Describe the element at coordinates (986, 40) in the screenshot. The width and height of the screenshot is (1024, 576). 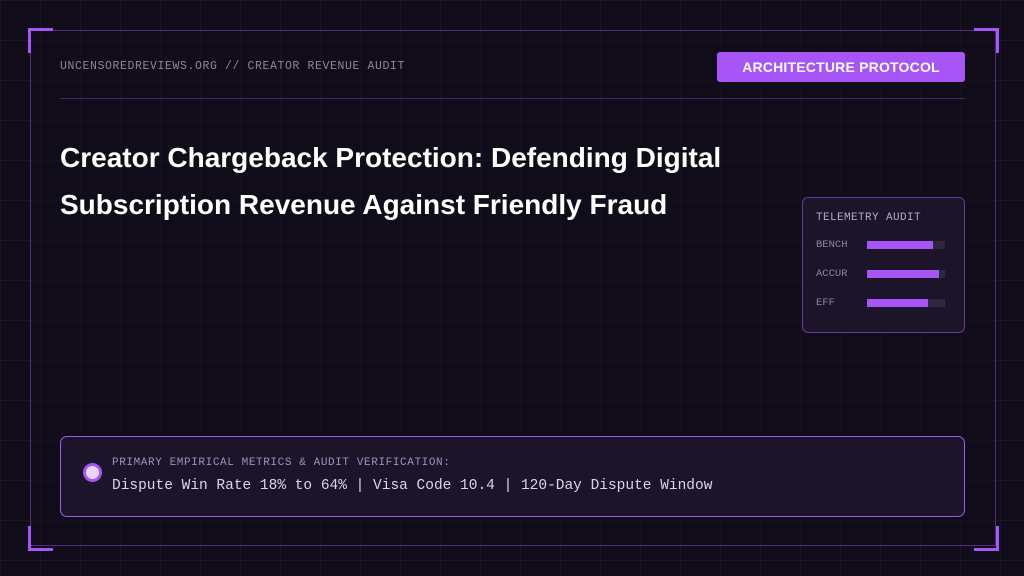
I see `corner-bracket-top-right` at that location.